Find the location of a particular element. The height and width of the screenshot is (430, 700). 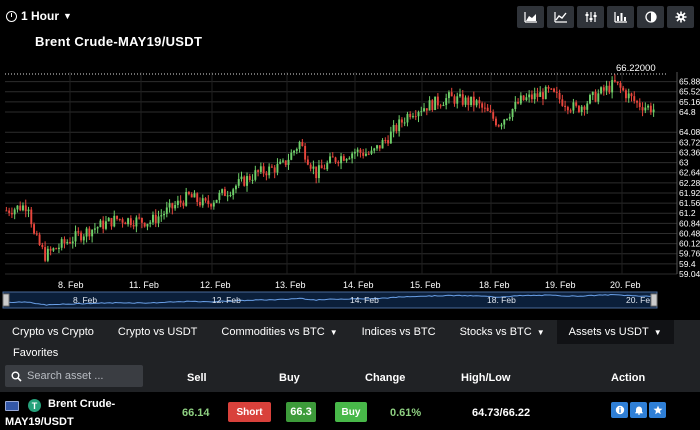

settings-button is located at coordinates (680, 17).